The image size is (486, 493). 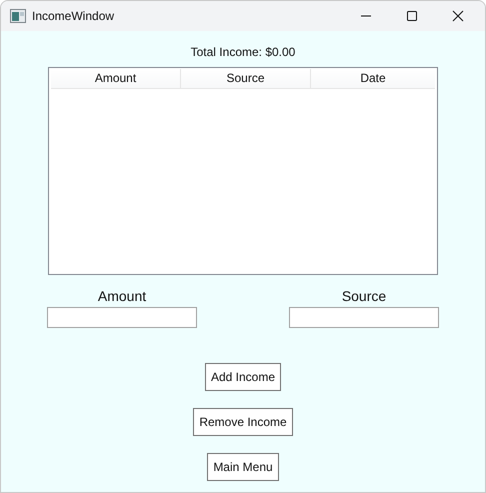 What do you see at coordinates (364, 296) in the screenshot?
I see `field-label: Source` at bounding box center [364, 296].